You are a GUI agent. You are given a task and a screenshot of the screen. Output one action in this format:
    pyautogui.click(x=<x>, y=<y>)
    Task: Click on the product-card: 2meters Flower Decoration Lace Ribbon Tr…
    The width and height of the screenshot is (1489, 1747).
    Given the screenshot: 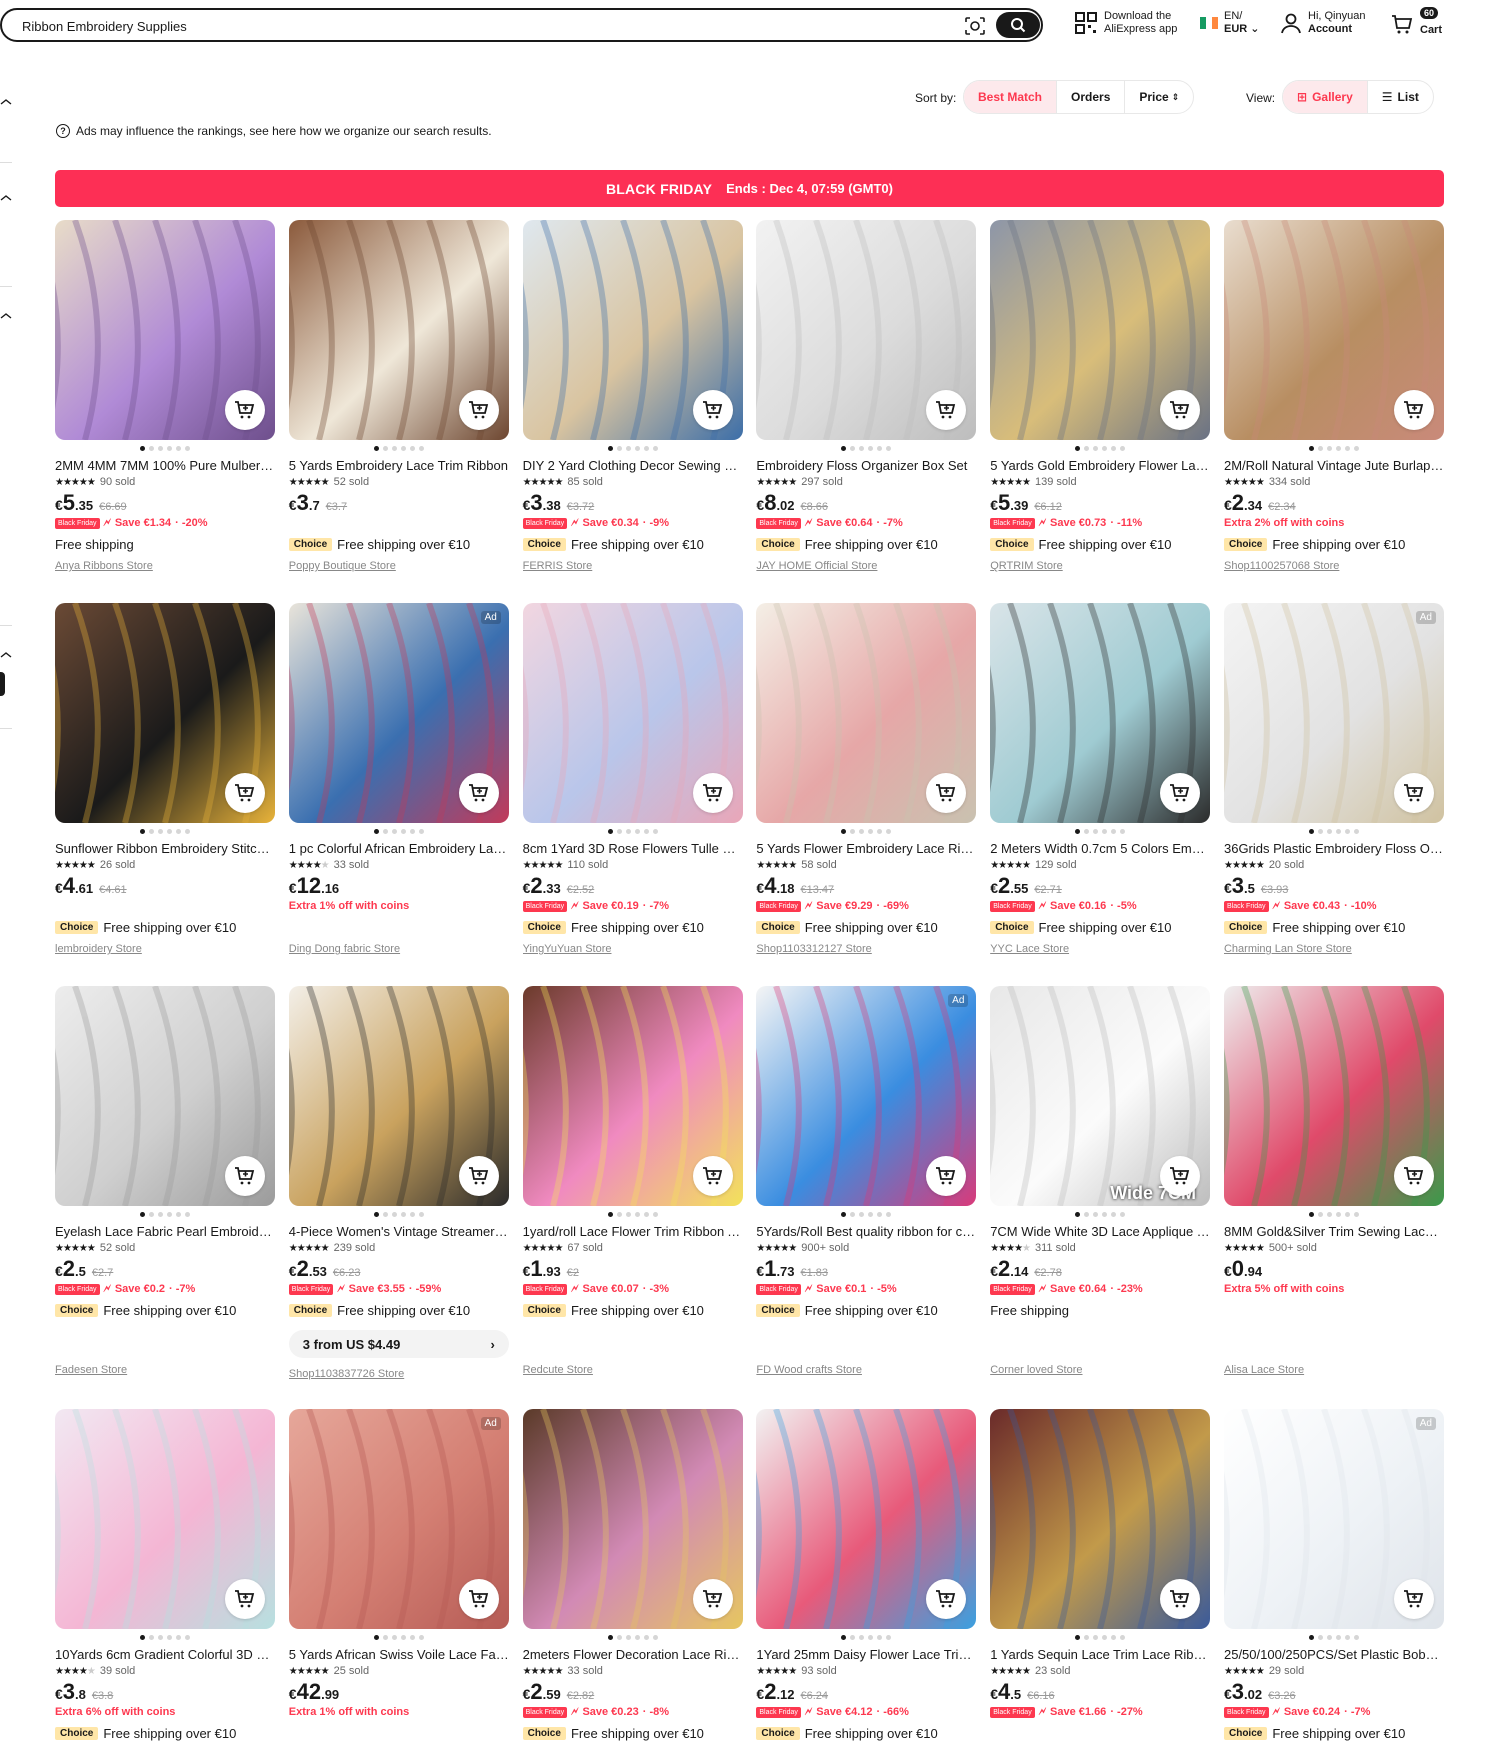 What is the action you would take?
    pyautogui.click(x=632, y=1578)
    